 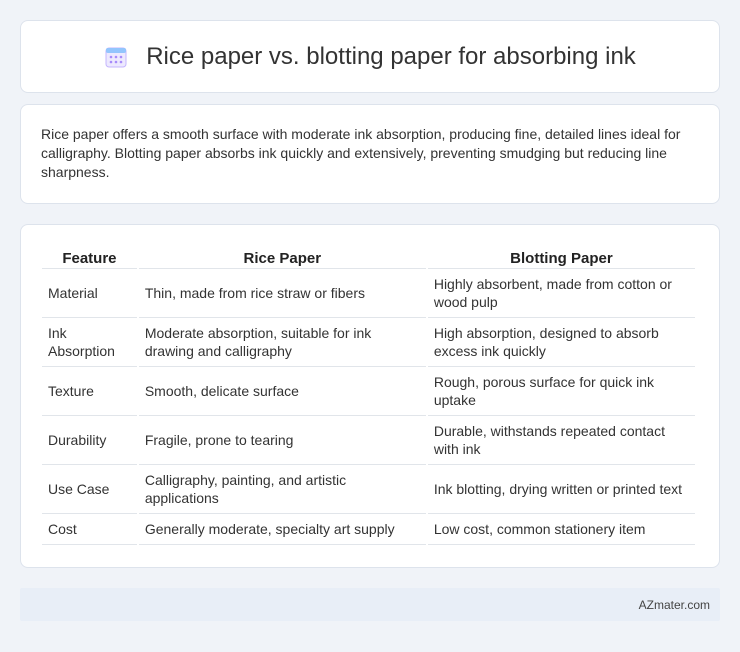 What do you see at coordinates (561, 257) in the screenshot?
I see `column-header-blotting-paper: Blotting Paper` at bounding box center [561, 257].